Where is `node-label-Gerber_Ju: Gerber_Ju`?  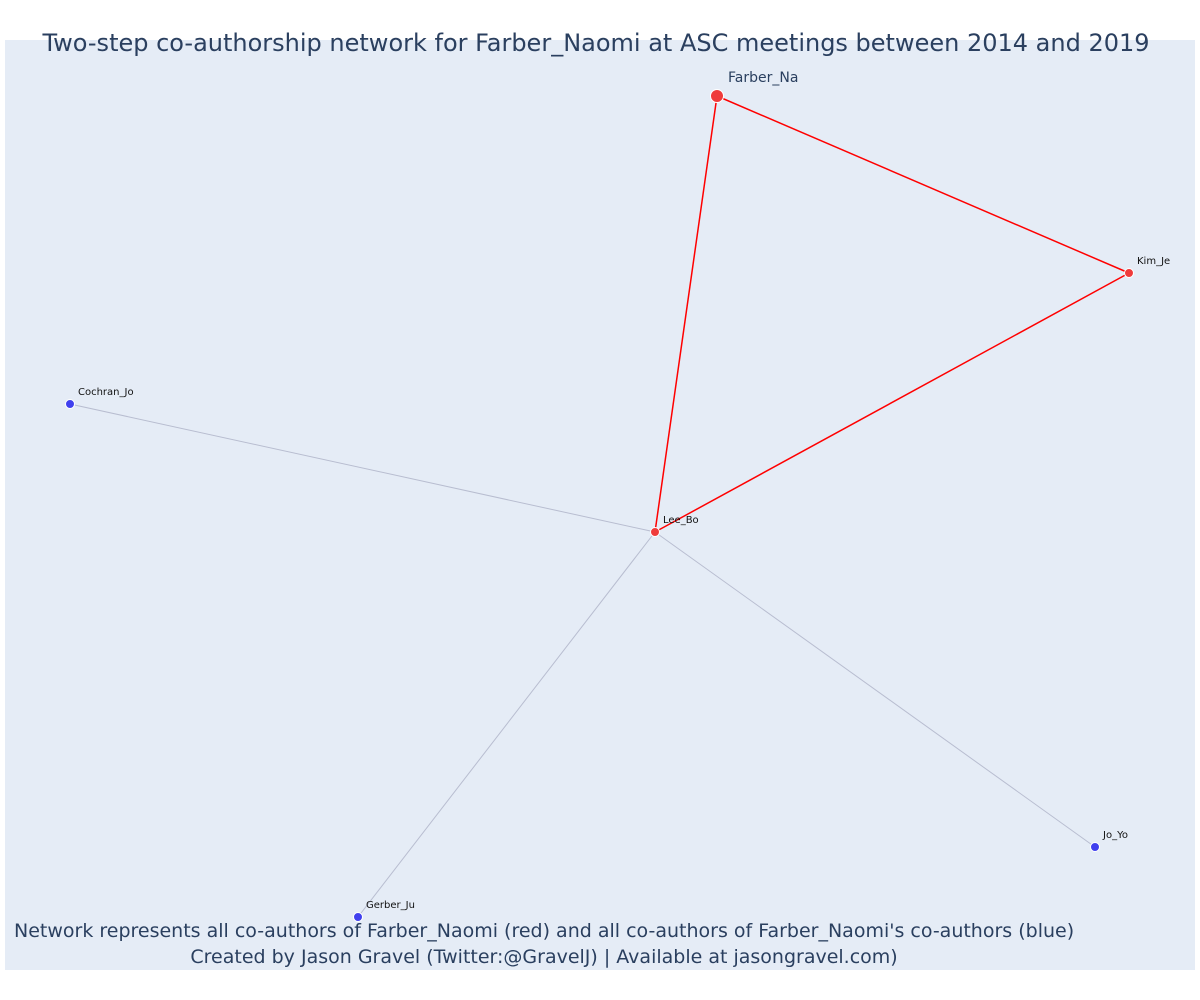 node-label-Gerber_Ju: Gerber_Ju is located at coordinates (390, 905).